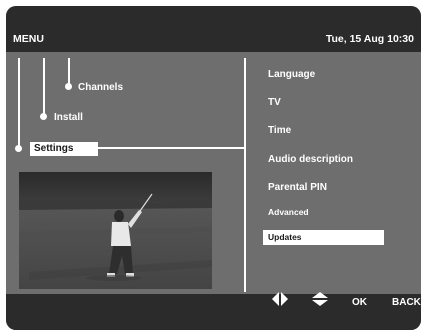 The width and height of the screenshot is (427, 336). I want to click on menu-item-language: Language, so click(291, 74).